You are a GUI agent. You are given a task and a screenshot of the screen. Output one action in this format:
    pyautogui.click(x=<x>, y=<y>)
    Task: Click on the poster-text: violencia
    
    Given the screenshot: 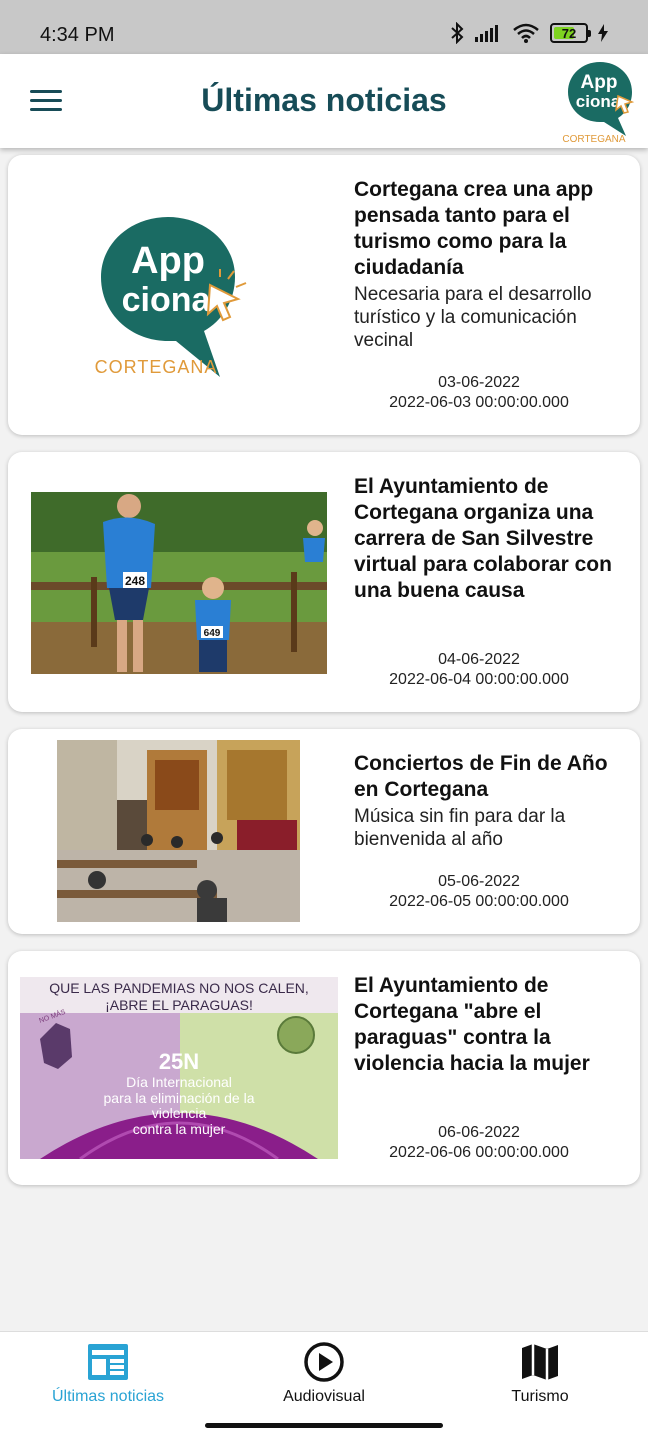 What is the action you would take?
    pyautogui.click(x=179, y=1113)
    